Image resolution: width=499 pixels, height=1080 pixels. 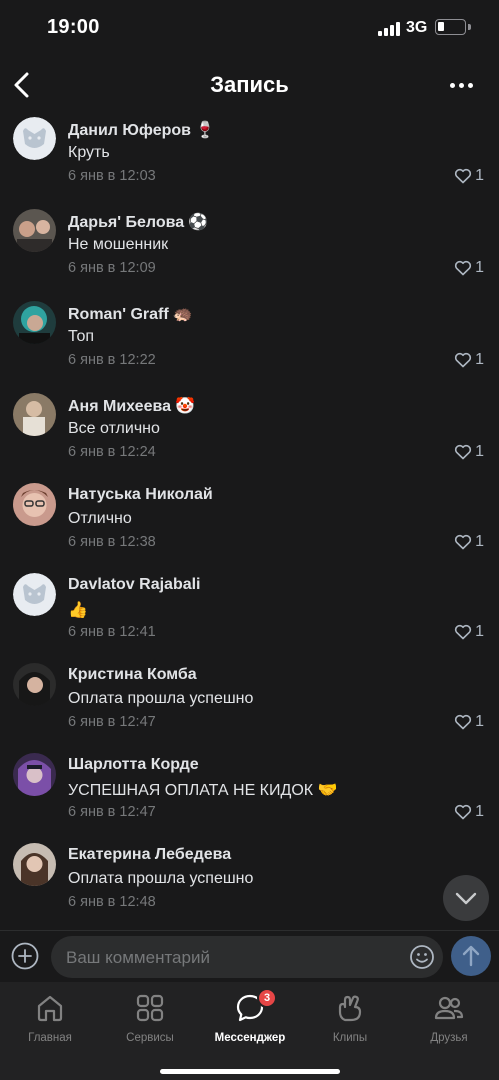 I want to click on tab-services: Сервисы, so click(x=150, y=1020).